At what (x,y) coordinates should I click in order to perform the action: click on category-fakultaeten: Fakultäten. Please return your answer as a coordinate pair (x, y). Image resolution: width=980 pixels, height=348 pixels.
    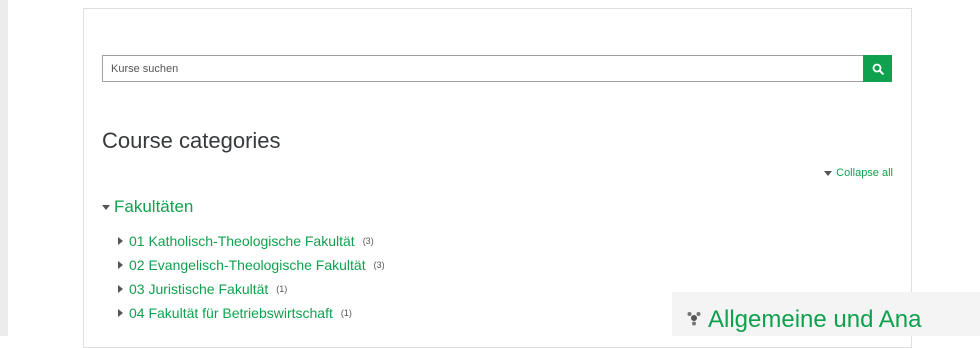
    Looking at the image, I should click on (147, 207).